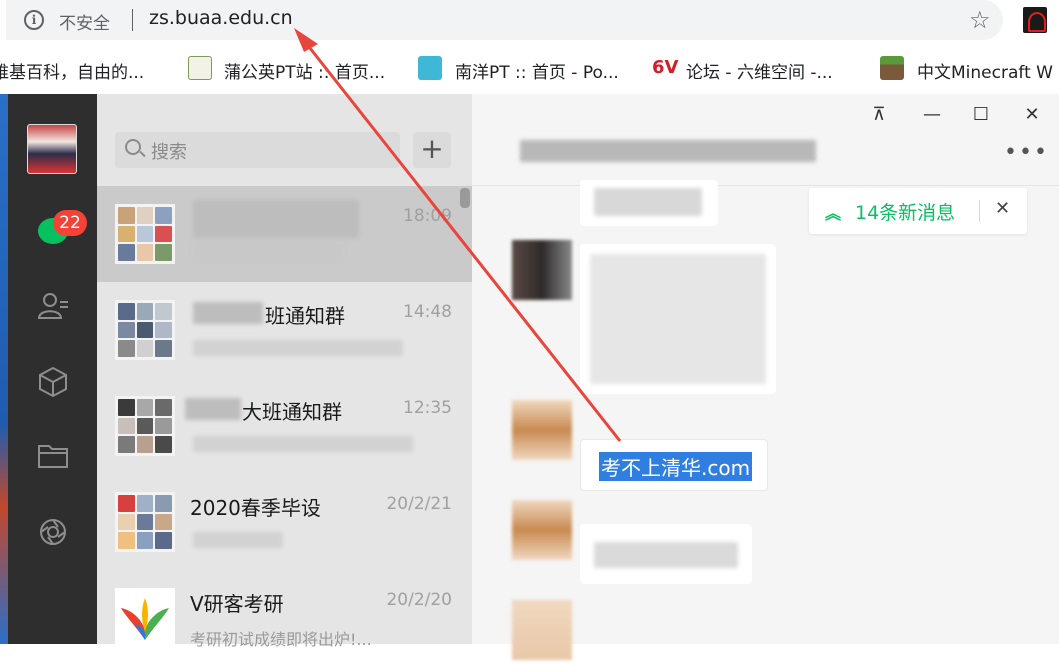  I want to click on session-time: 18:09, so click(427, 216).